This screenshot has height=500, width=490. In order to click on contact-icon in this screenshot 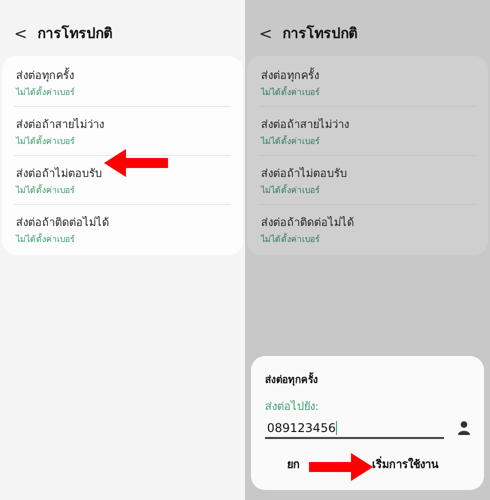, I will do `click(464, 428)`.